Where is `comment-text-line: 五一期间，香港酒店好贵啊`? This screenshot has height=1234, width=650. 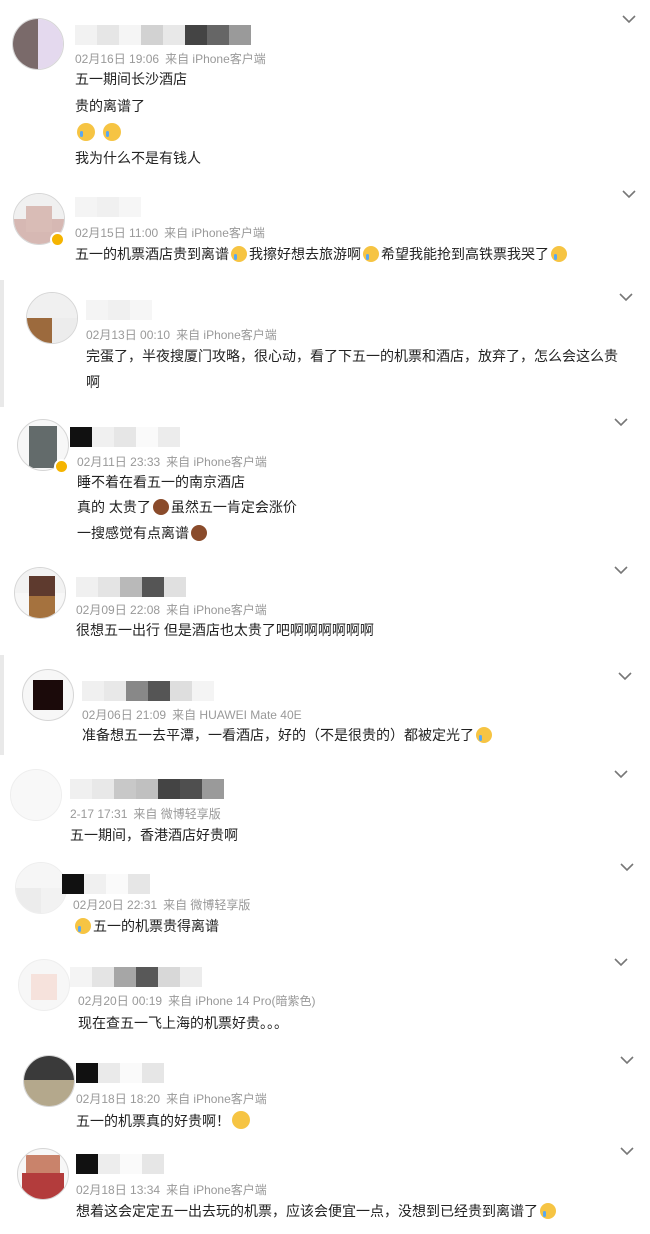 comment-text-line: 五一期间，香港酒店好贵啊 is located at coordinates (154, 835).